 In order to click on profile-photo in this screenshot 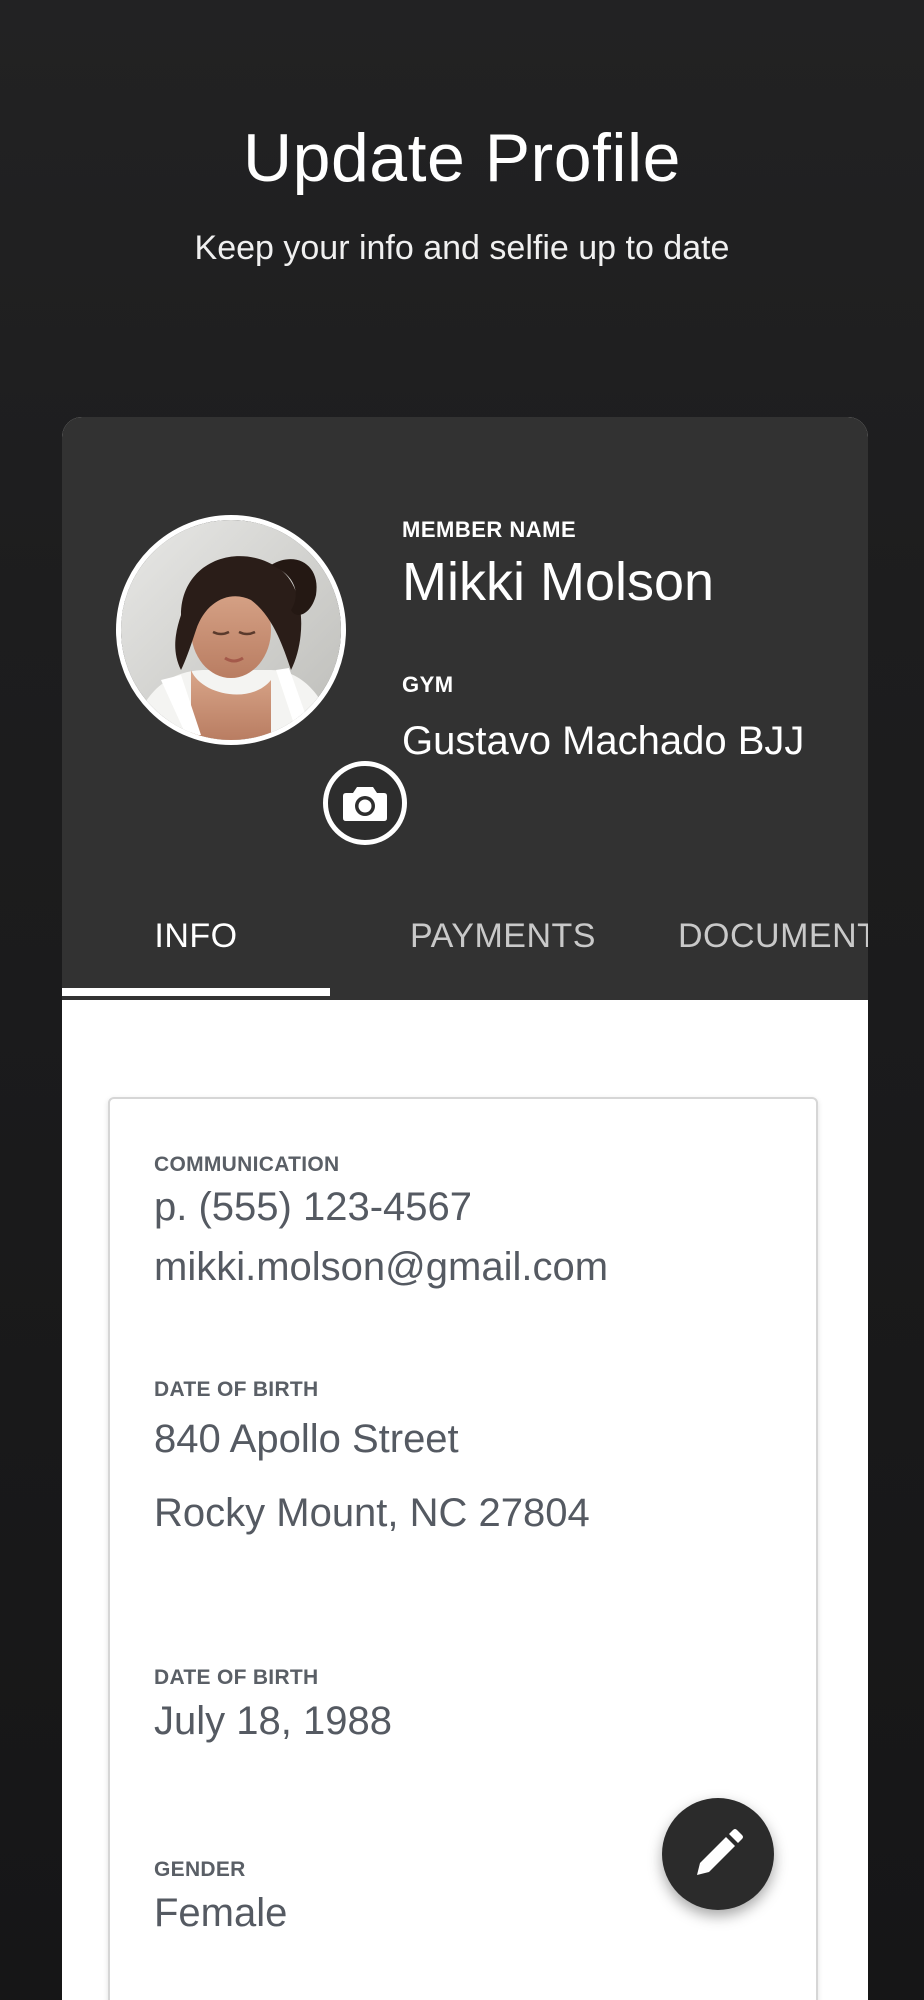, I will do `click(231, 630)`.